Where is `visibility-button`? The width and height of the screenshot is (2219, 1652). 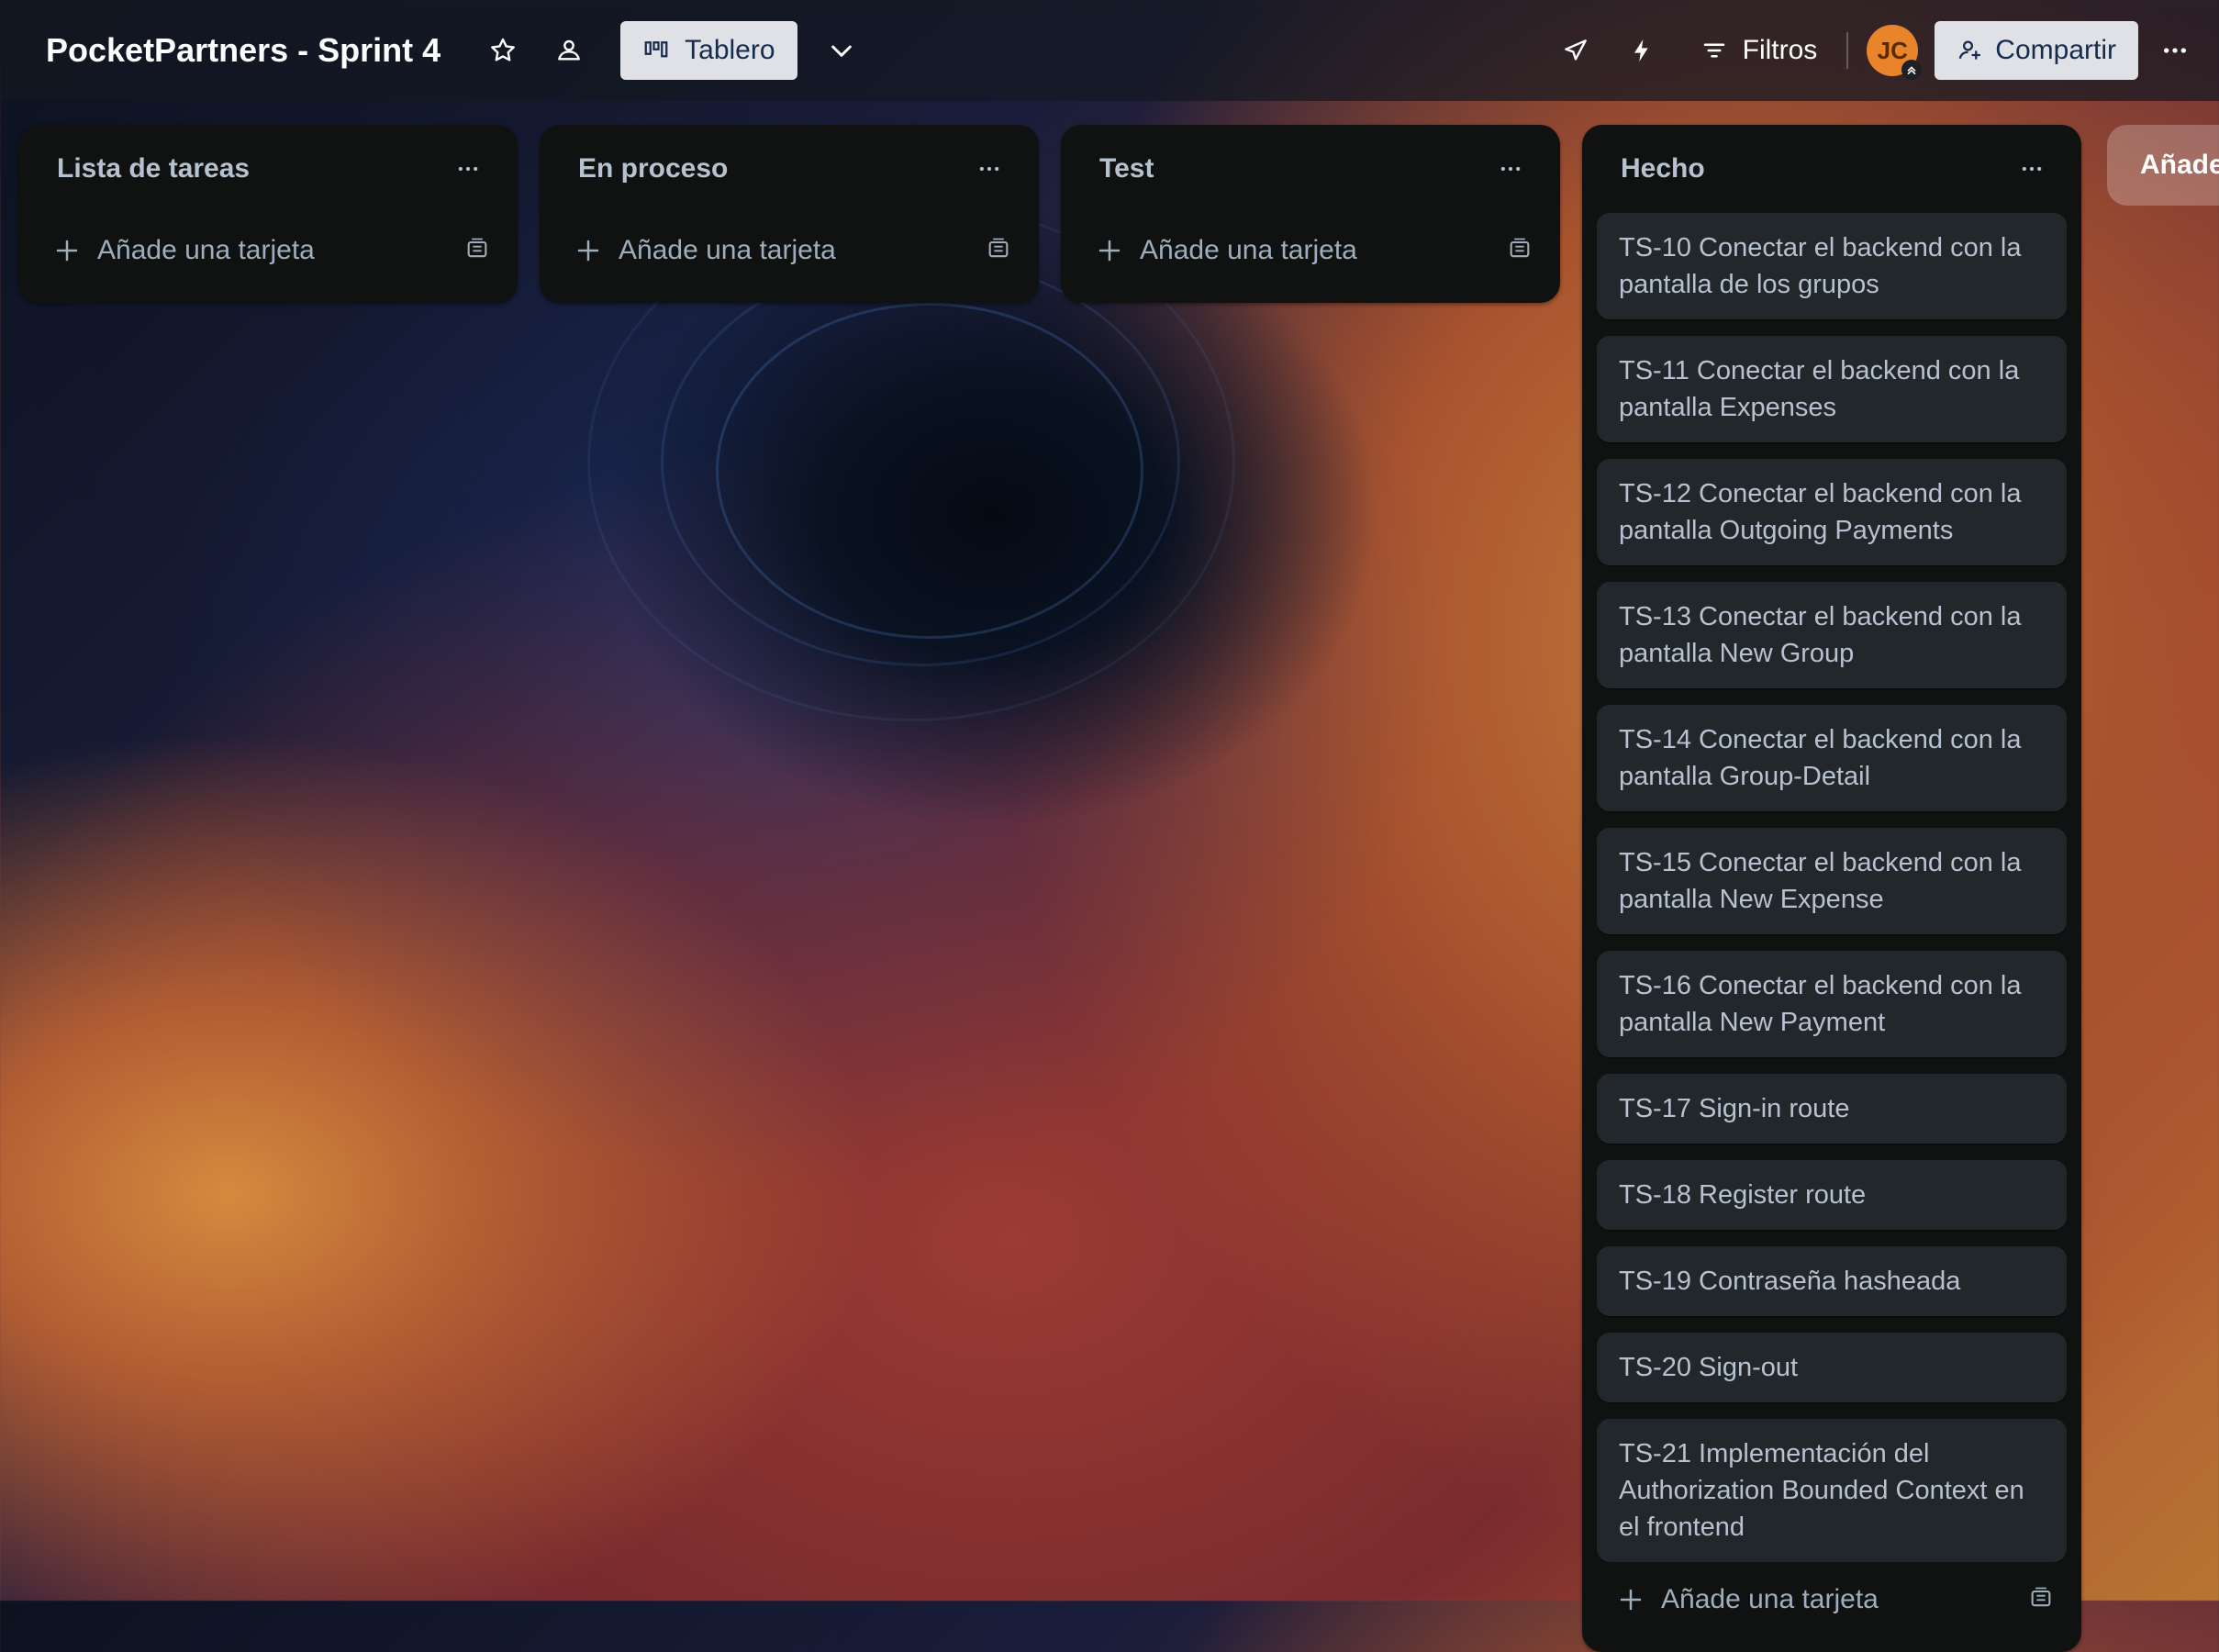 visibility-button is located at coordinates (569, 51).